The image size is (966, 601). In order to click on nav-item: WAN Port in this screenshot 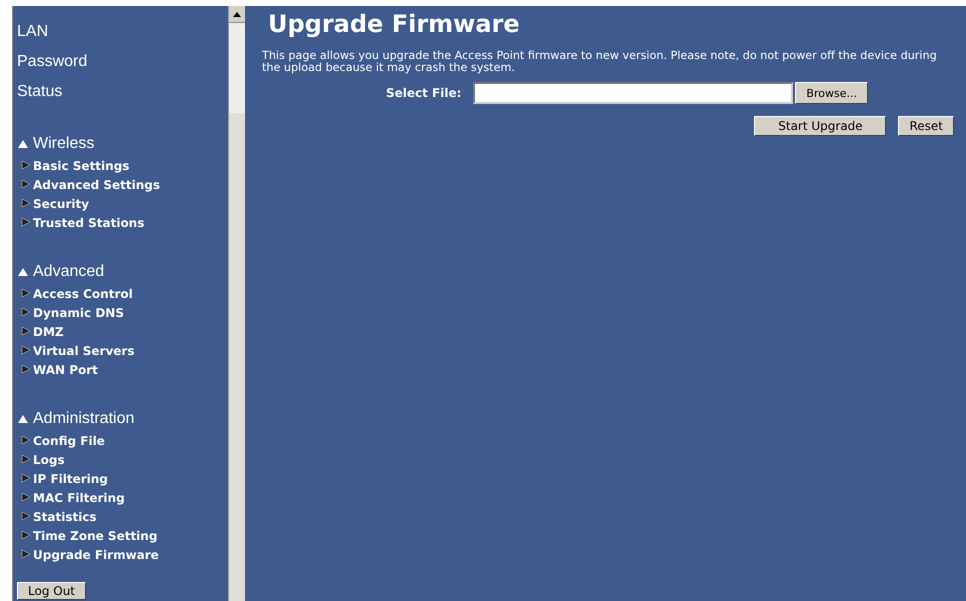, I will do `click(122, 369)`.